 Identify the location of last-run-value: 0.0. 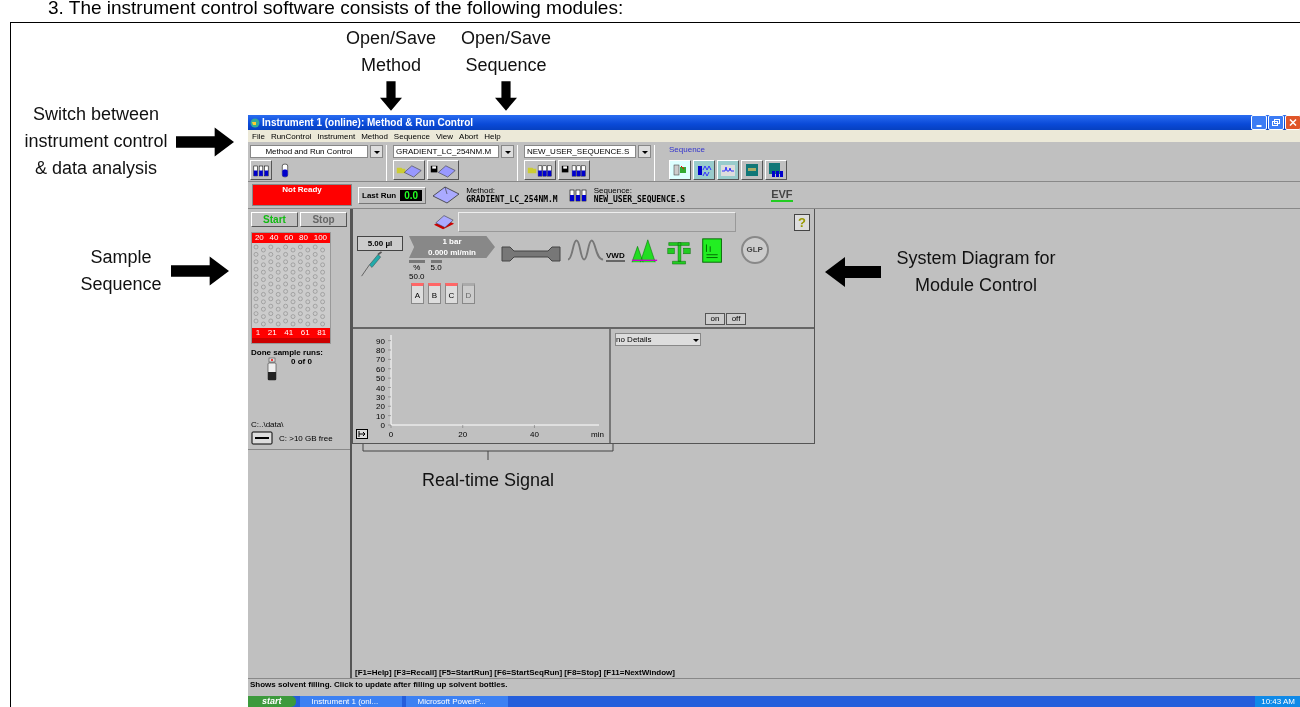
(411, 195).